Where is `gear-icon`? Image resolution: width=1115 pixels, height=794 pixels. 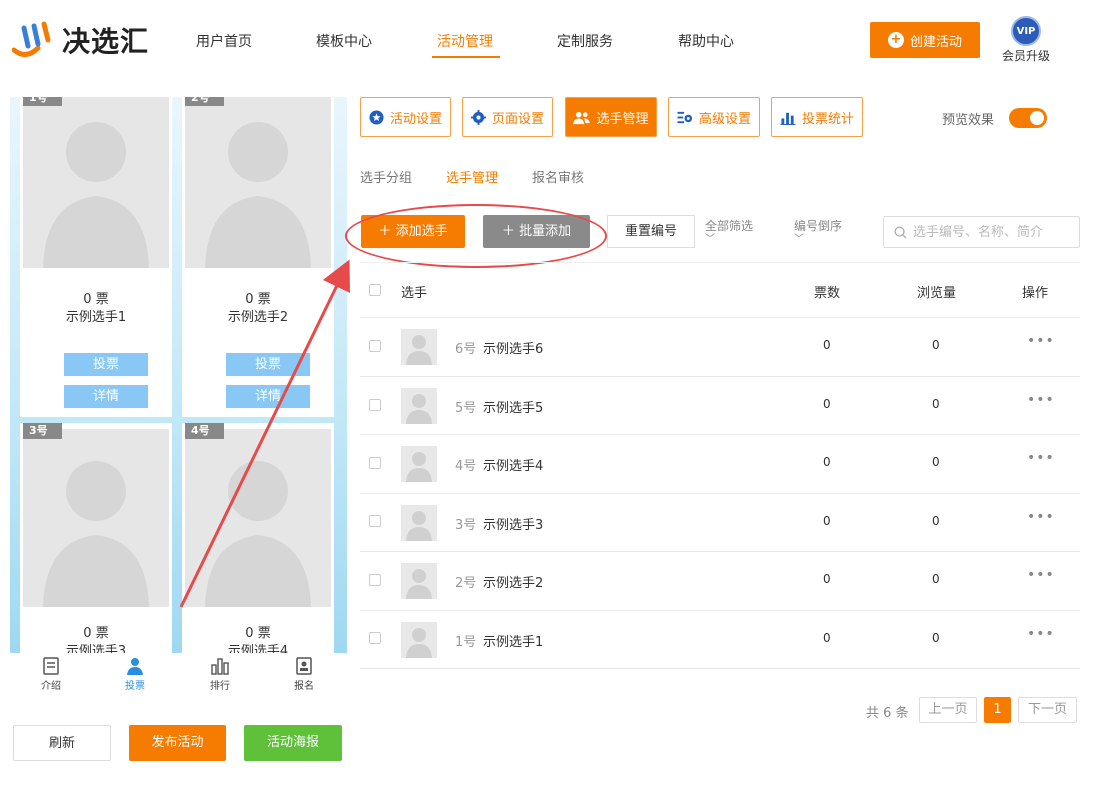 gear-icon is located at coordinates (478, 117).